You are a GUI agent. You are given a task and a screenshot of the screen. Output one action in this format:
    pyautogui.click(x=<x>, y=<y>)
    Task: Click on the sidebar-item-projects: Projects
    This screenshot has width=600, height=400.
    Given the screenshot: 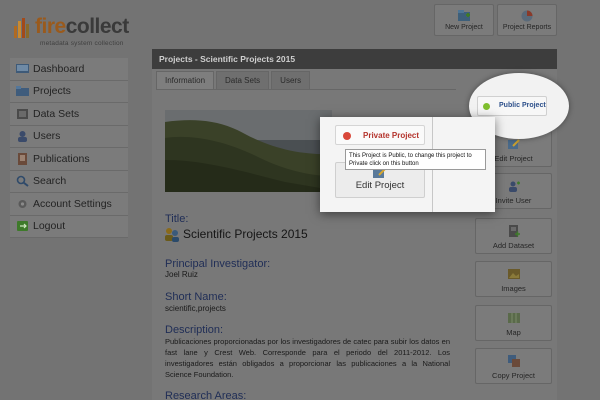 What is the action you would take?
    pyautogui.click(x=69, y=91)
    